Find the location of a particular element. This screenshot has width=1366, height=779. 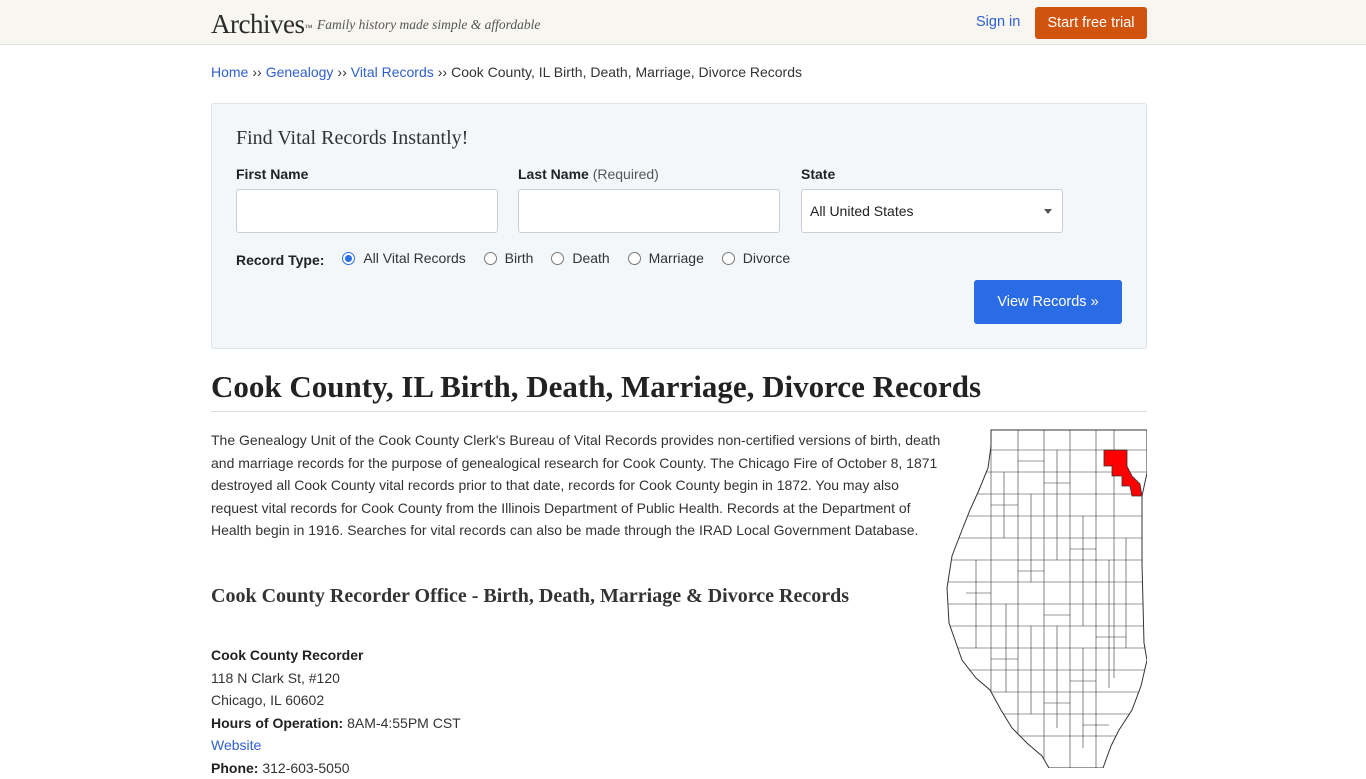

view-records-button: View Records » is located at coordinates (1048, 302).